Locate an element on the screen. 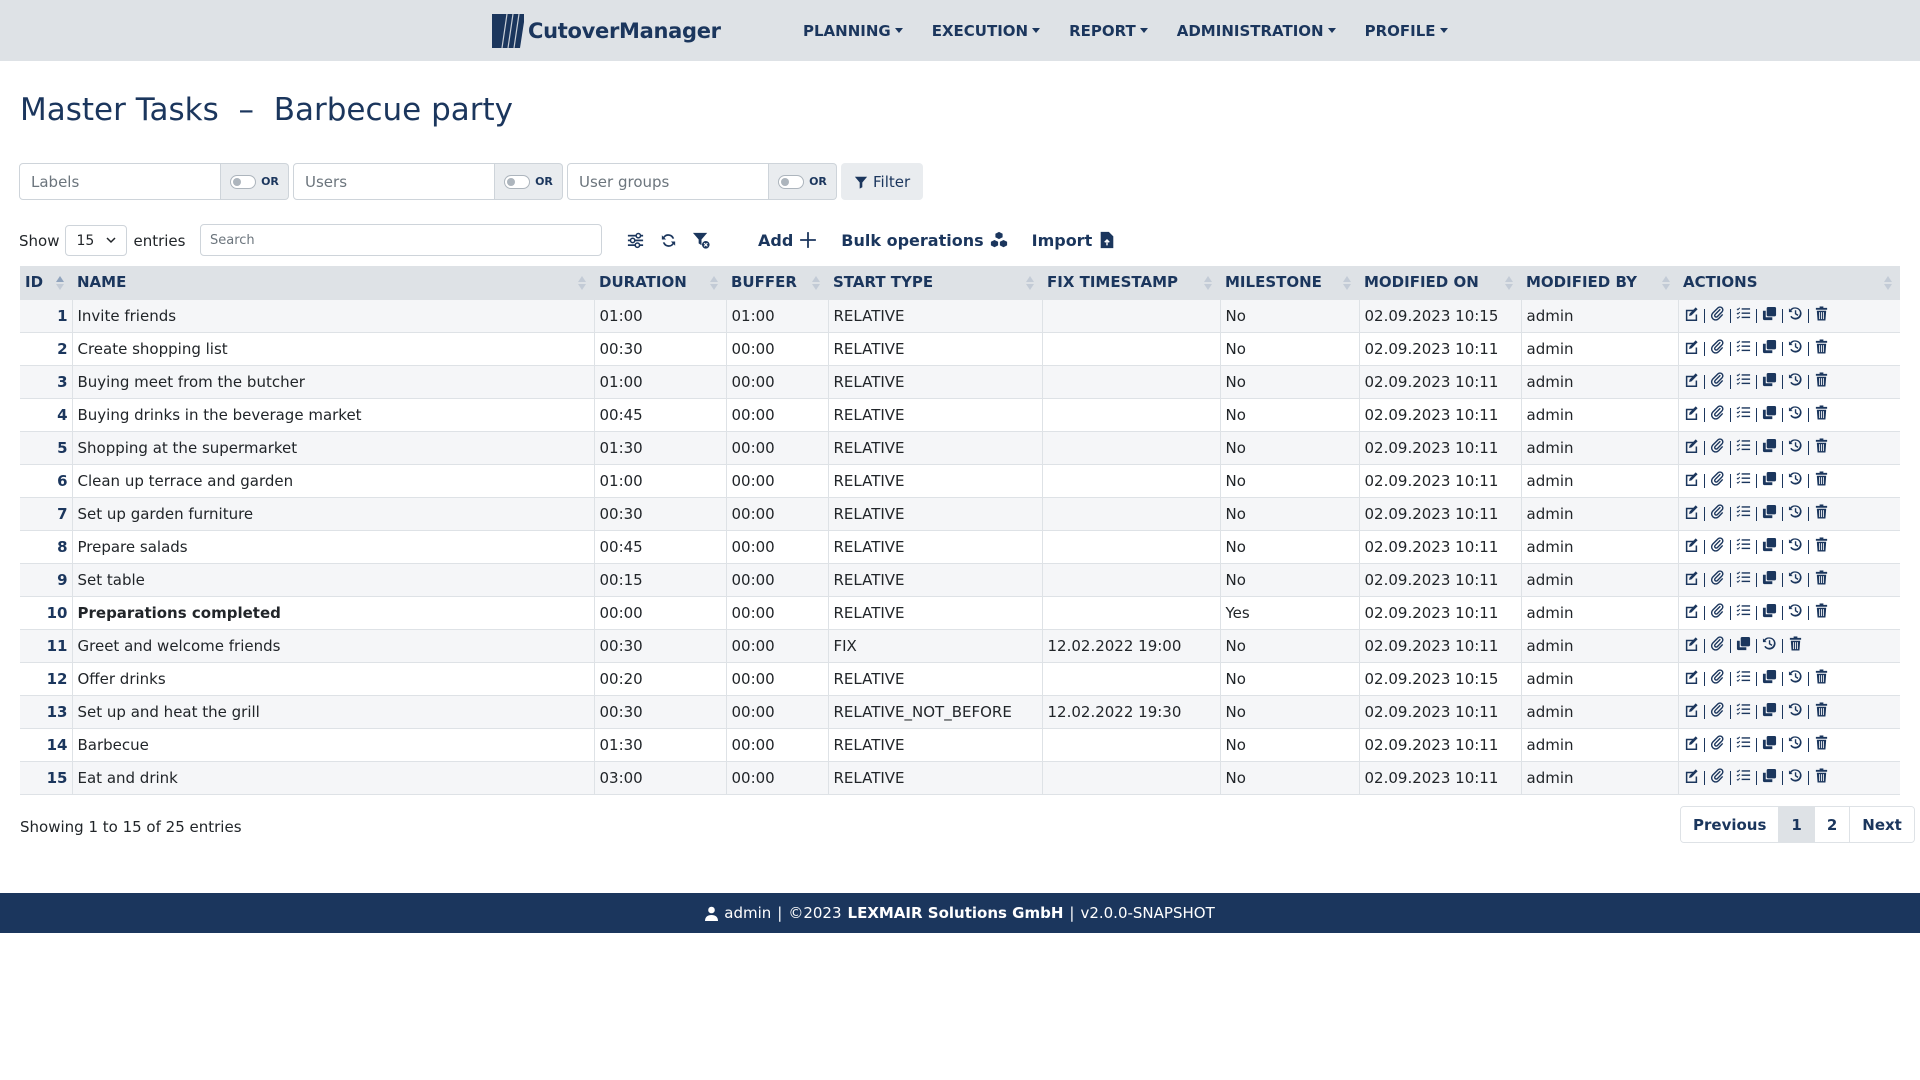 The width and height of the screenshot is (1920, 1080). nav-administration: ADMINISTRATION is located at coordinates (1256, 31).